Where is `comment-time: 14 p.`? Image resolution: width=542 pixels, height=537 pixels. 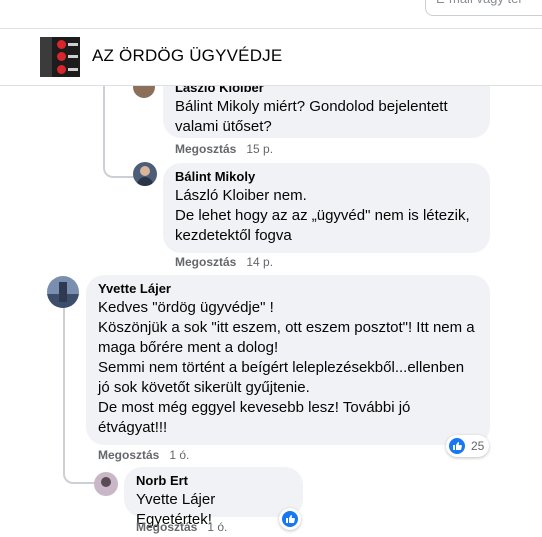
comment-time: 14 p. is located at coordinates (259, 262).